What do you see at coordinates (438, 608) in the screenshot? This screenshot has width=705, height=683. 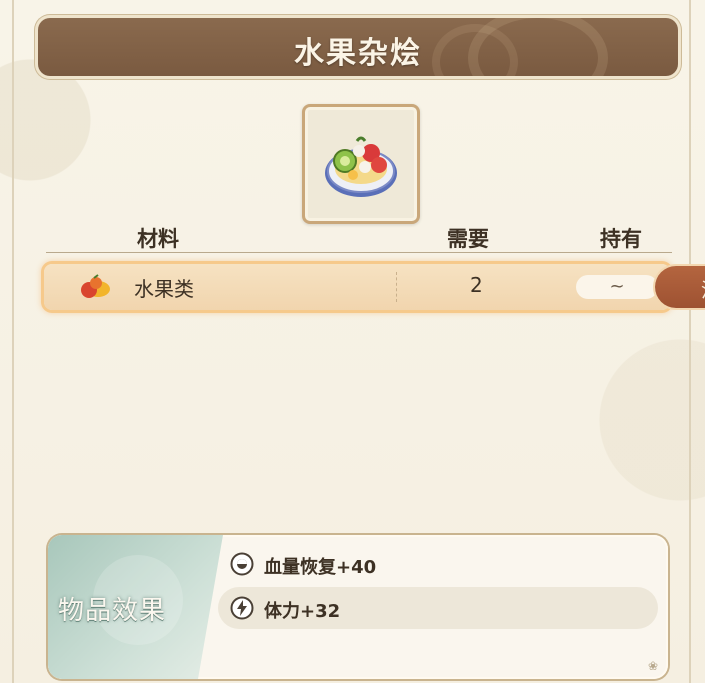 I see `effect-row-stamina: 体力+32` at bounding box center [438, 608].